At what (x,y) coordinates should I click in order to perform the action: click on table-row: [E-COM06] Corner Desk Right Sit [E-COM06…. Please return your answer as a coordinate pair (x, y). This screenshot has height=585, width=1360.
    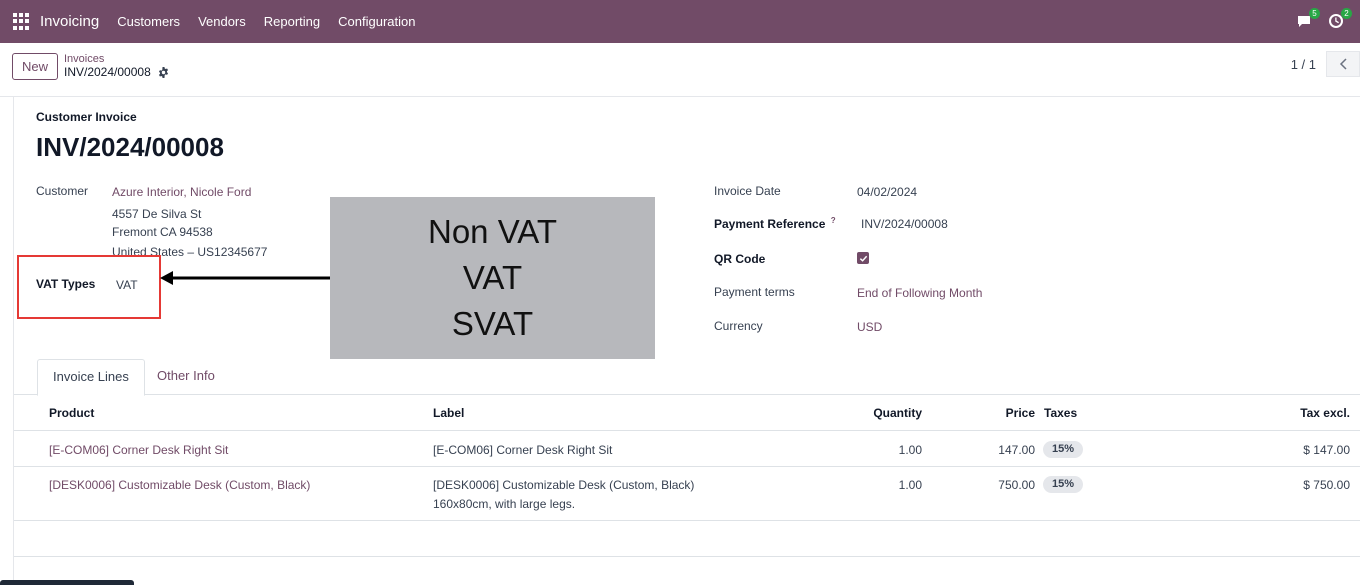
    Looking at the image, I should click on (687, 449).